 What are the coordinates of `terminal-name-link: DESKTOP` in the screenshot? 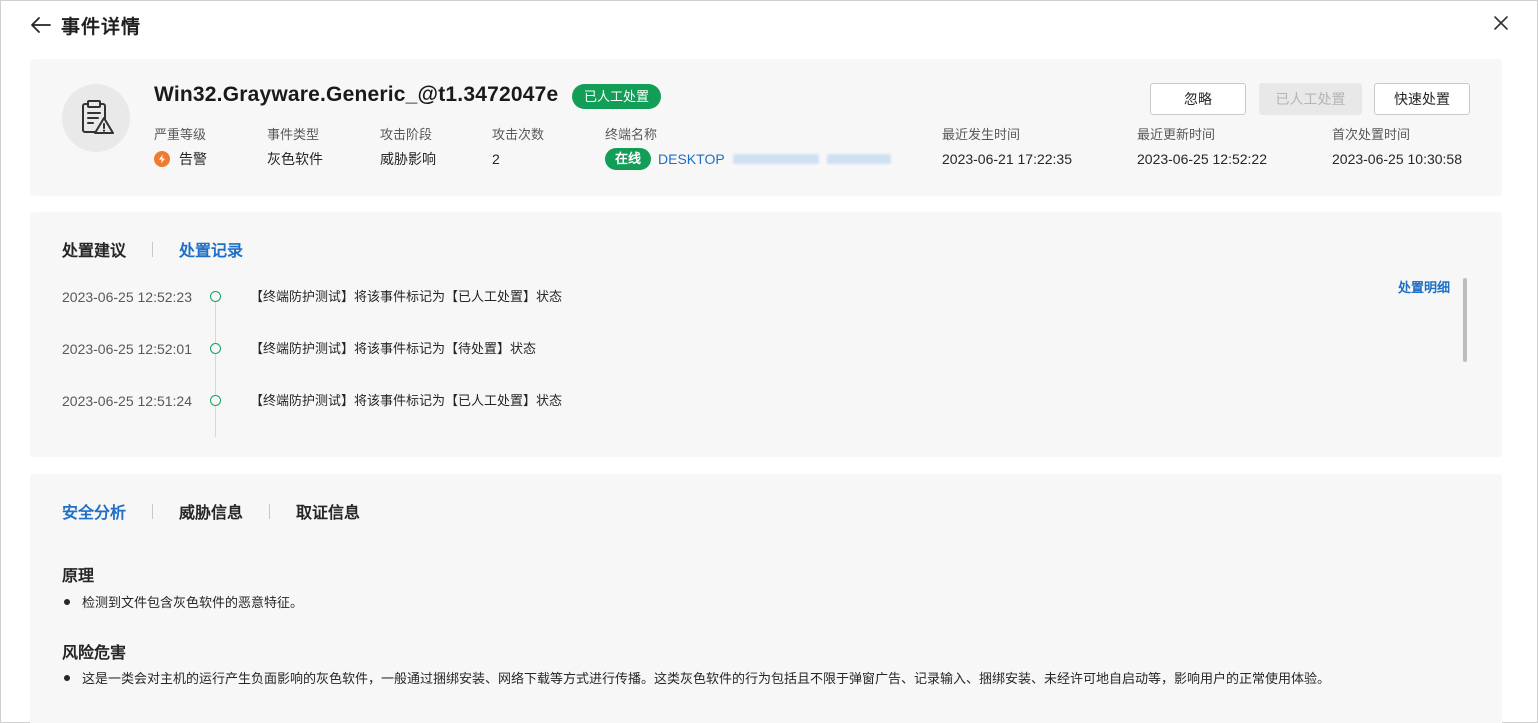 It's located at (691, 159).